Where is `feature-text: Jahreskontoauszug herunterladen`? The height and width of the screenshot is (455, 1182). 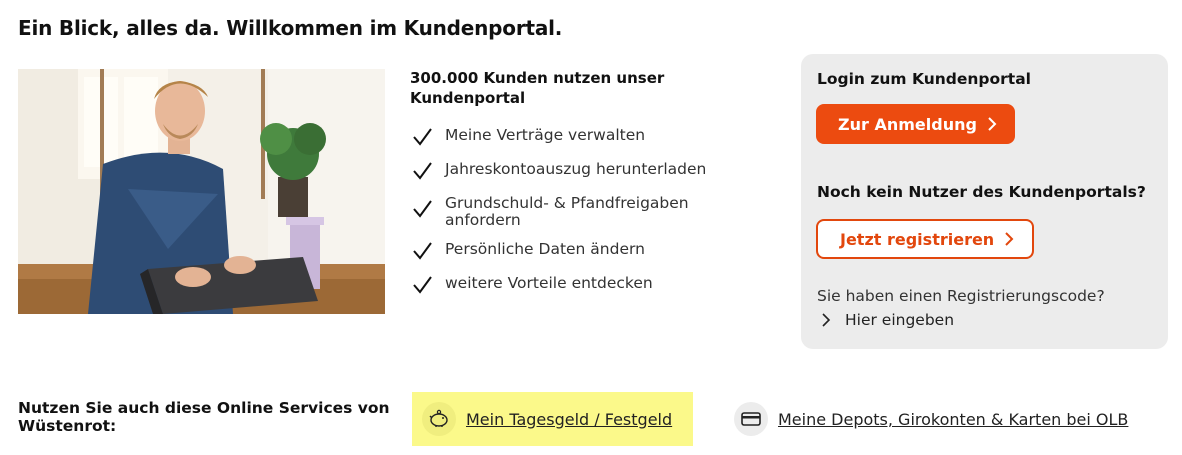 feature-text: Jahreskontoauszug herunterladen is located at coordinates (576, 169).